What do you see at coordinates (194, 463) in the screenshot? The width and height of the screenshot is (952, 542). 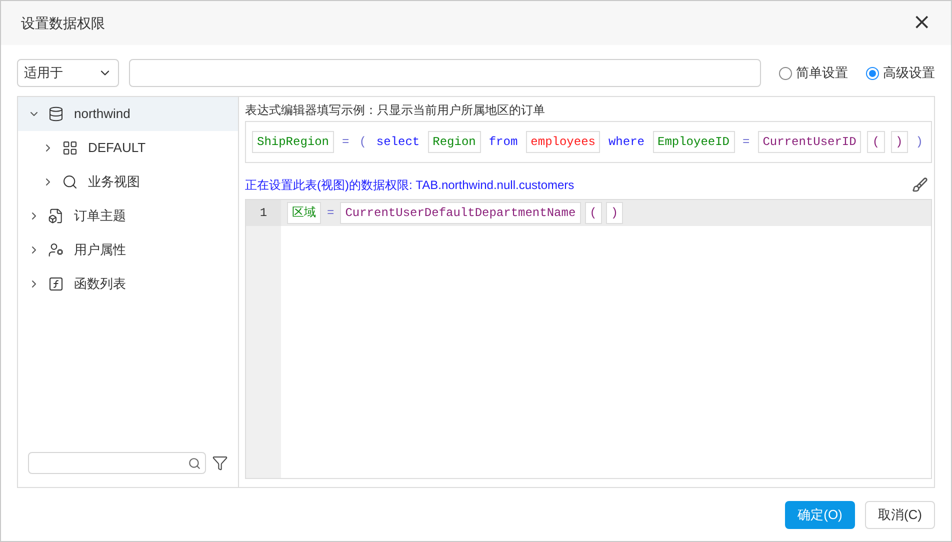 I see `search-icon` at bounding box center [194, 463].